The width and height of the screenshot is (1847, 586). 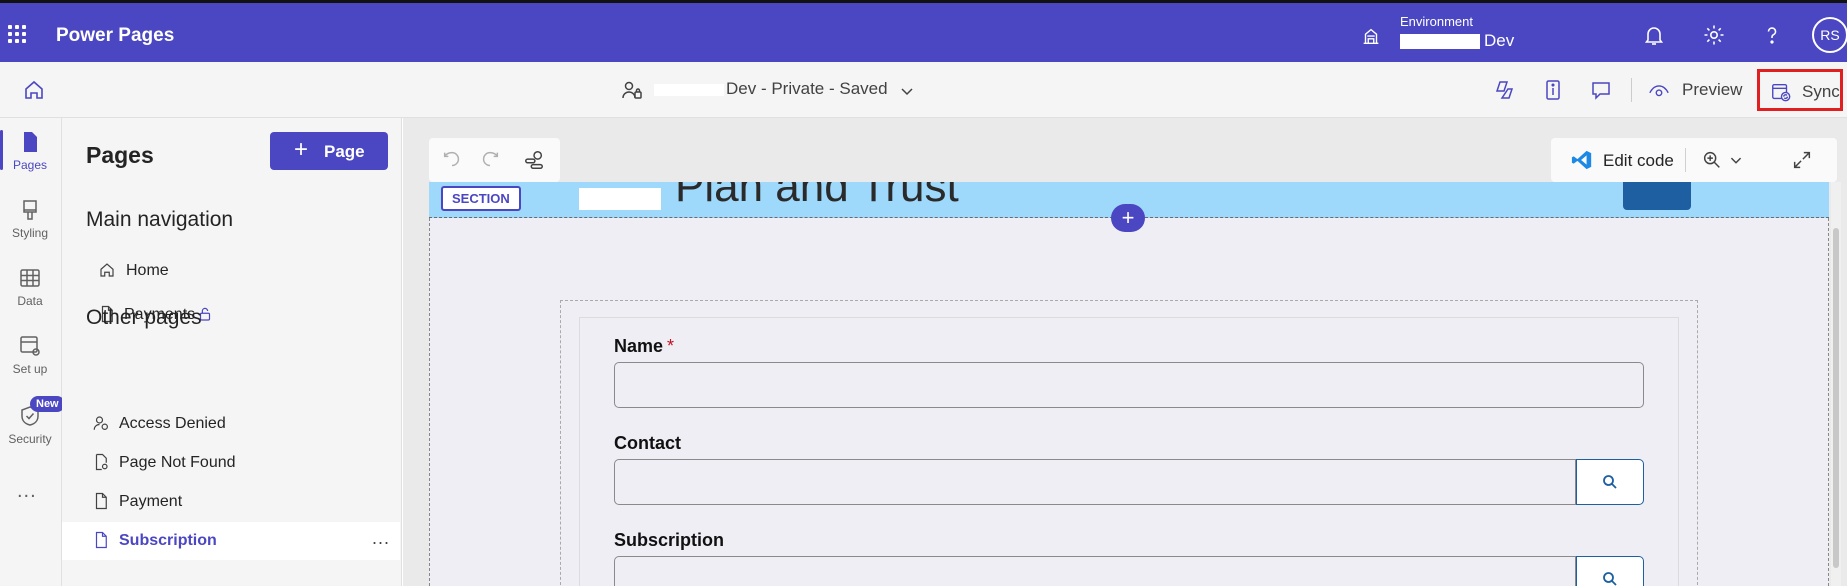 I want to click on rail-item-label: Data, so click(x=30, y=301).